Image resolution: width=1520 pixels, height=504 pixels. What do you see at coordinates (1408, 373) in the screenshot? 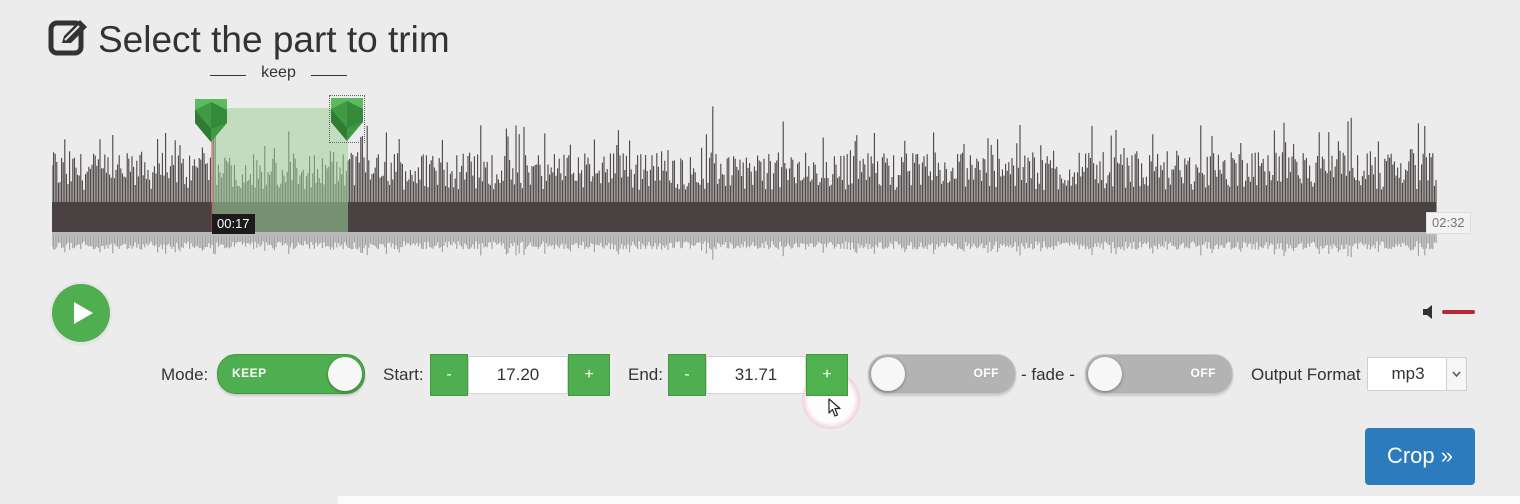
I see `output-format-value: mp3` at bounding box center [1408, 373].